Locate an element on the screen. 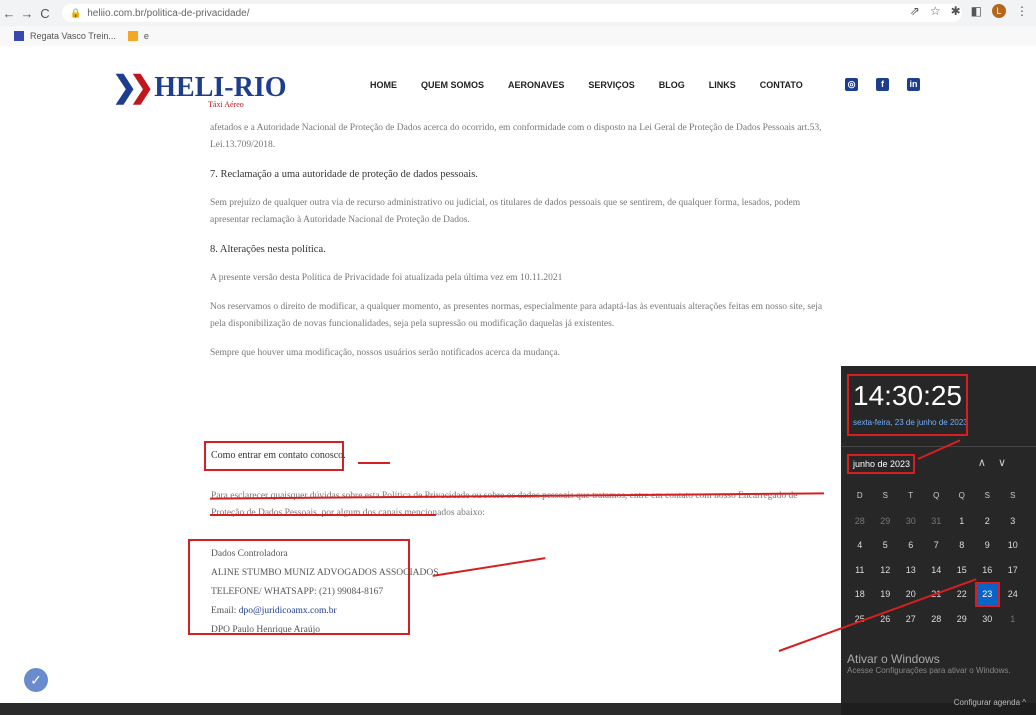 This screenshot has height=715, width=1036. social-links: ◎ f in is located at coordinates (882, 84).